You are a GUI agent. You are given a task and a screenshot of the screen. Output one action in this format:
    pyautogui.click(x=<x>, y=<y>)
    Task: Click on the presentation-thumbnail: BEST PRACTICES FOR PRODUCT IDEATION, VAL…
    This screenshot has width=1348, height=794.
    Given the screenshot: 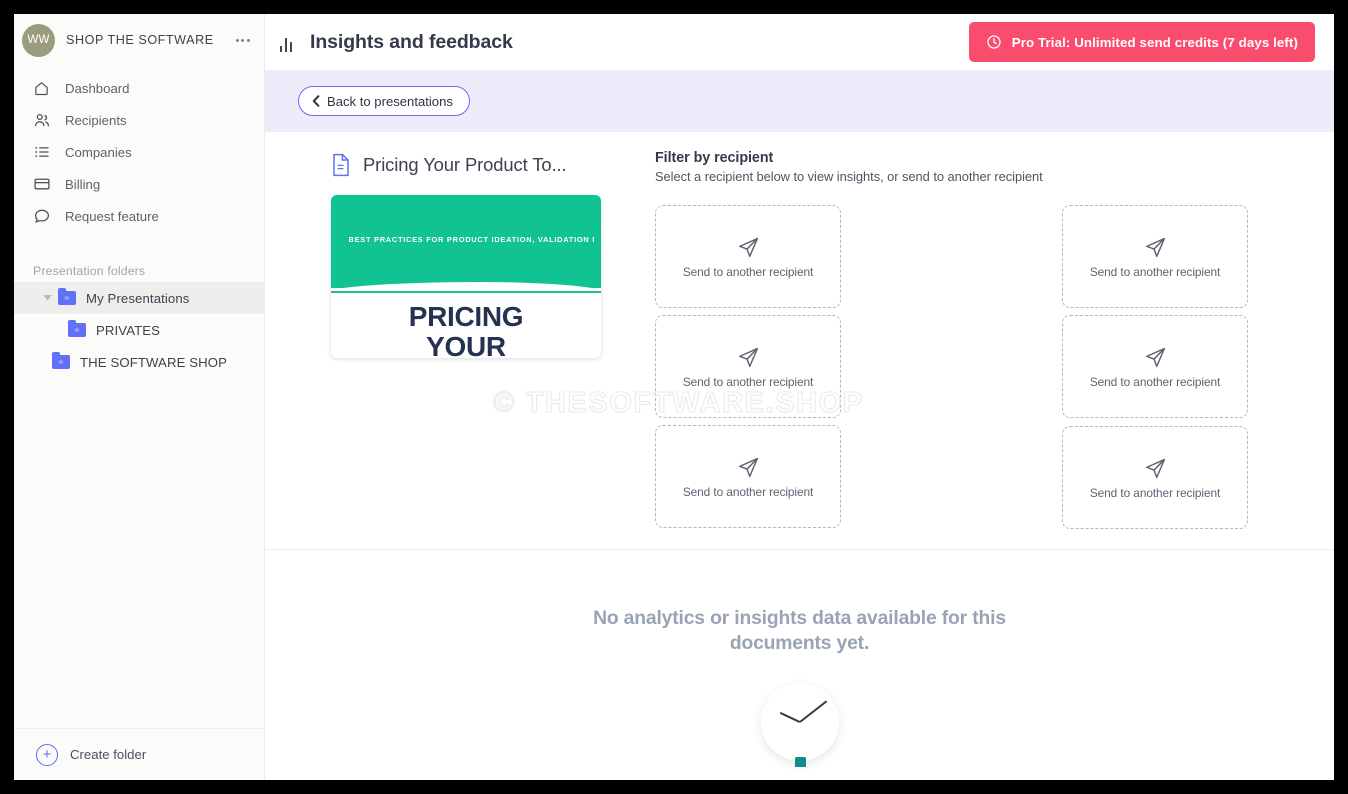 What is the action you would take?
    pyautogui.click(x=466, y=276)
    